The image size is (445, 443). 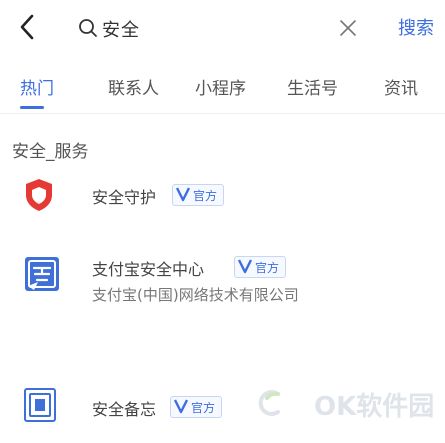 I want to click on watermark: OK软件园, so click(x=346, y=404).